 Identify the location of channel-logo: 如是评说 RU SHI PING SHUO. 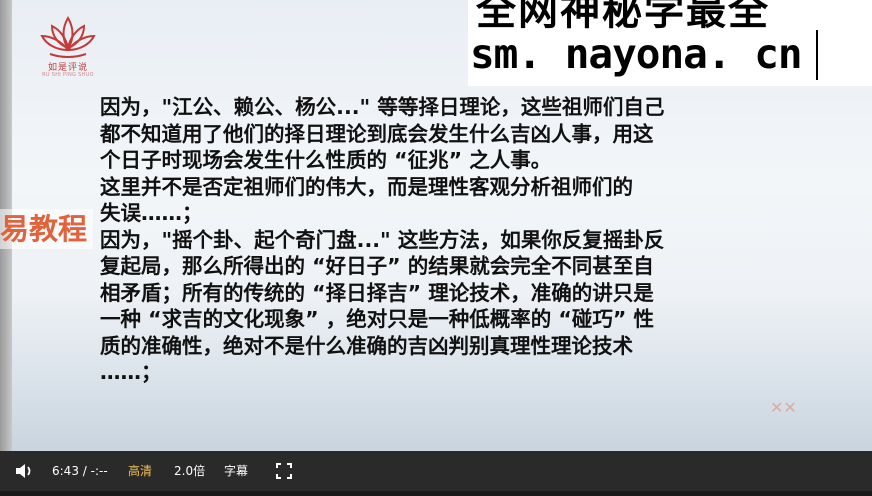
(68, 49).